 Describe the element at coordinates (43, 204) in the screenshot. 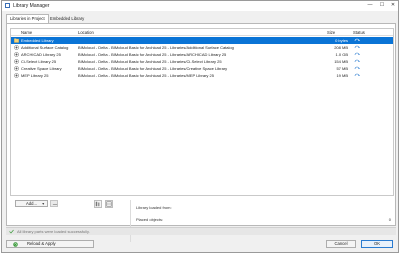

I see `chevron-down-icon: ▼` at that location.